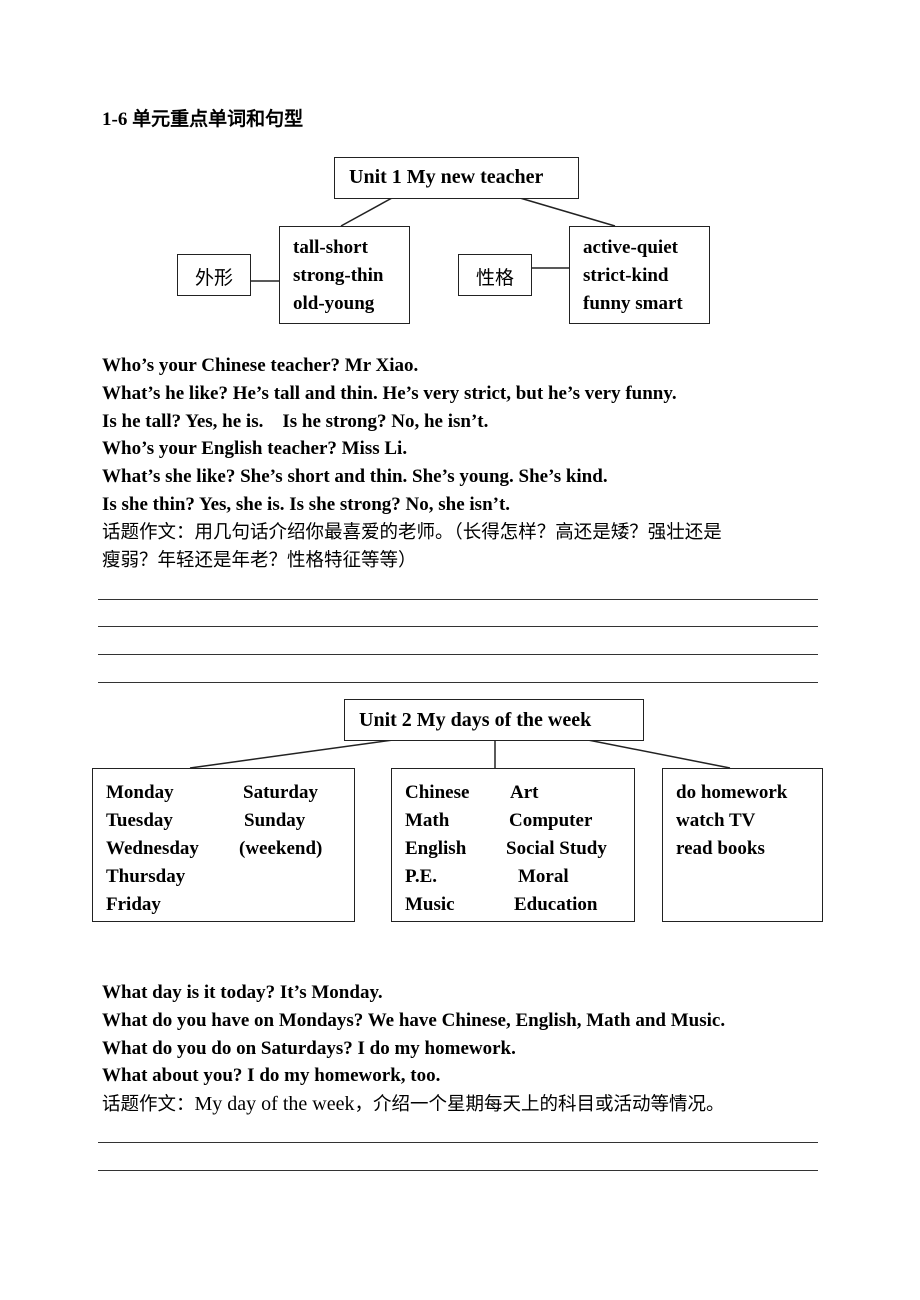  Describe the element at coordinates (146, 876) in the screenshot. I see `weekday: Thursday` at that location.